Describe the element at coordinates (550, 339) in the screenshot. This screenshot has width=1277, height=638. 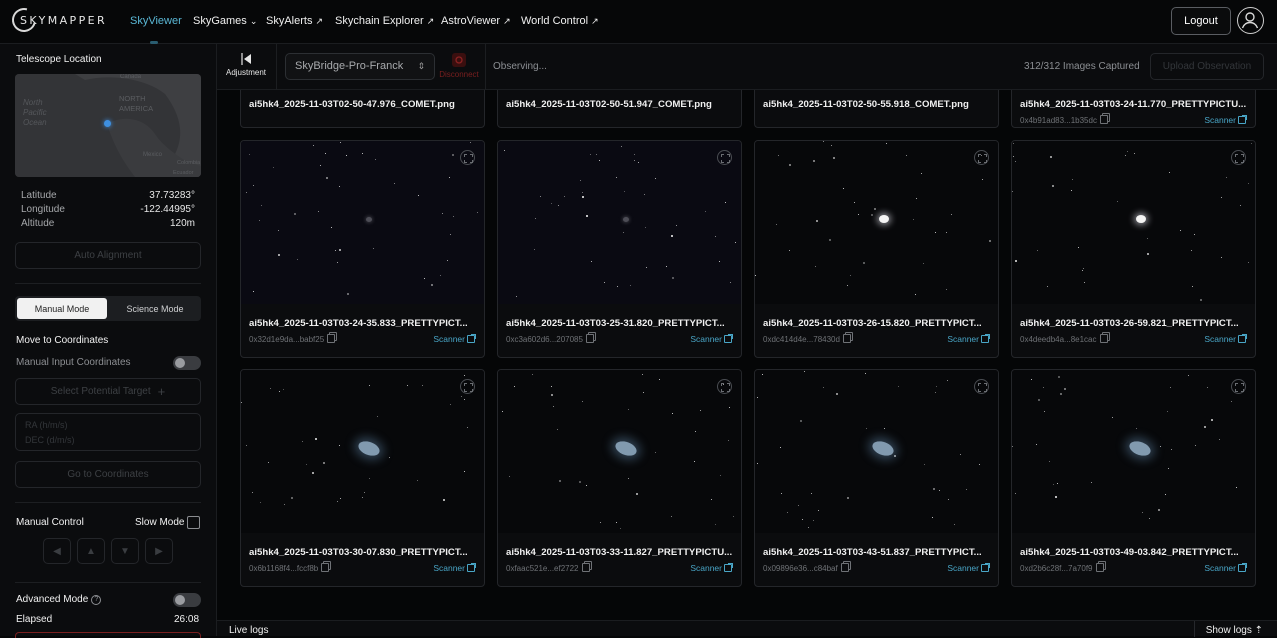
I see `tx-hash: 0xc3a602d6...207085` at that location.